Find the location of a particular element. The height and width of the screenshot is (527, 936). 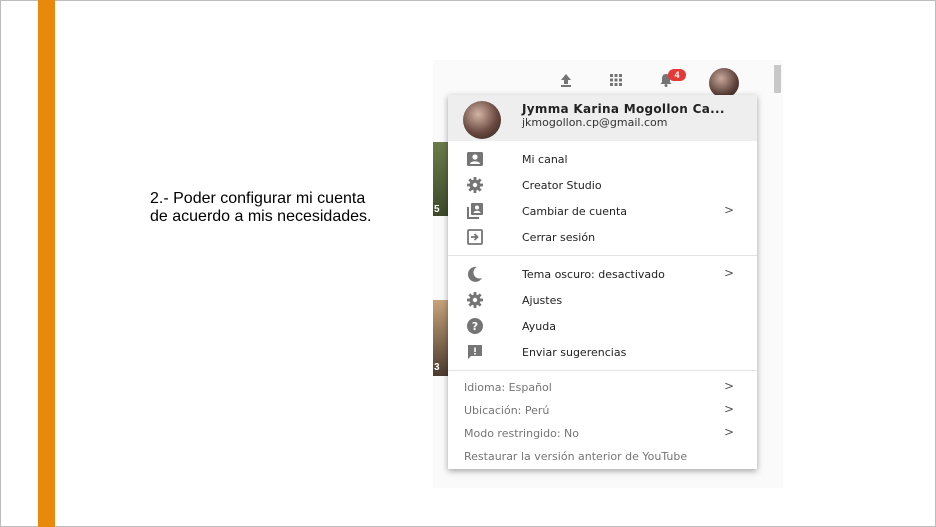

menu-item-enviar-sugerencias: Enviar sugerencias is located at coordinates (602, 352).